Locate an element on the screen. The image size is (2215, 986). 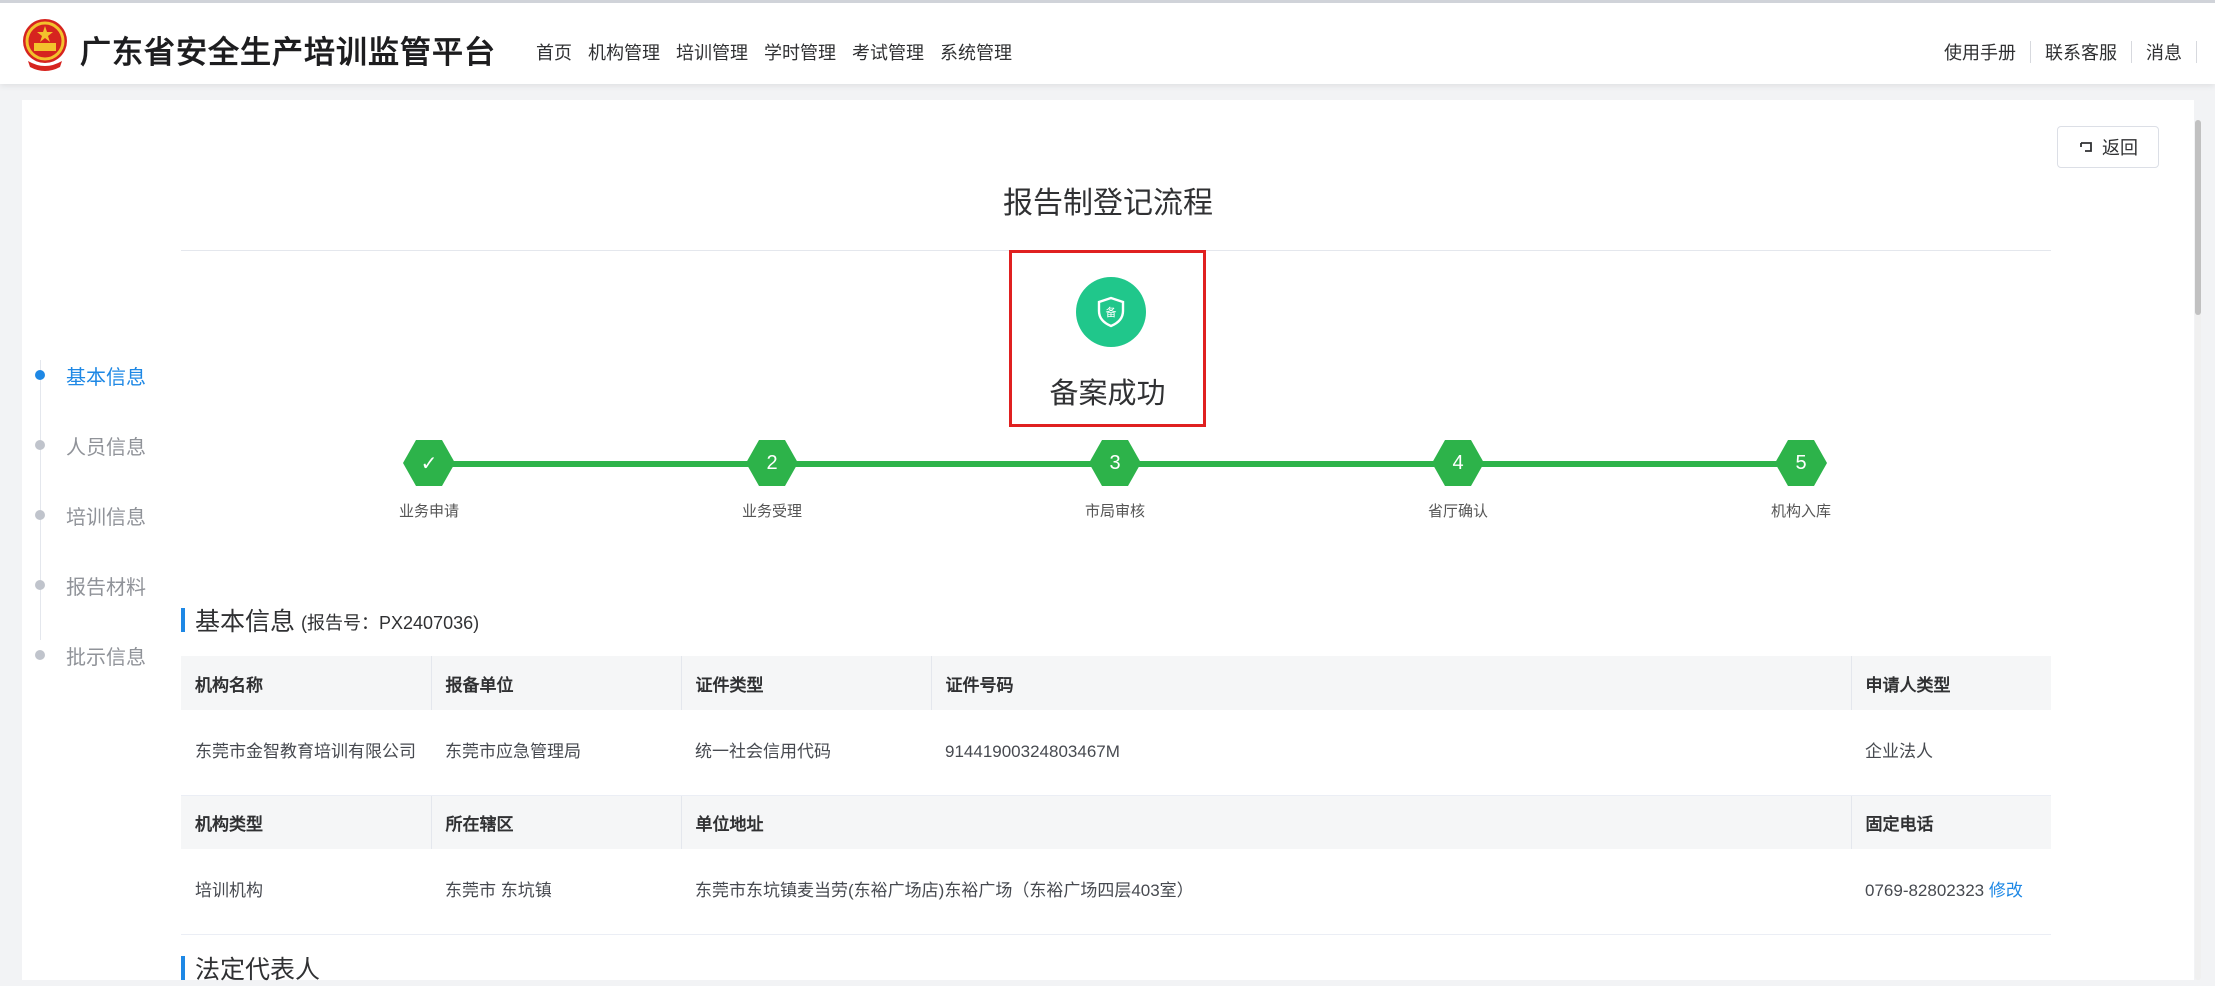
jurisdiction: 东莞市 东坑镇 is located at coordinates (556, 892).